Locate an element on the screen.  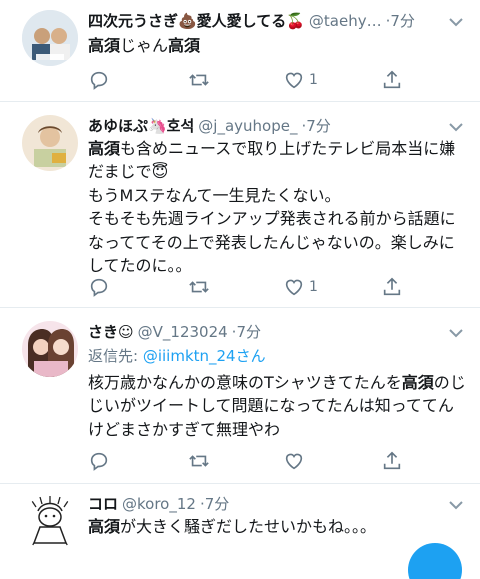
user-handle: @j_ayuhope_ is located at coordinates (247, 126).